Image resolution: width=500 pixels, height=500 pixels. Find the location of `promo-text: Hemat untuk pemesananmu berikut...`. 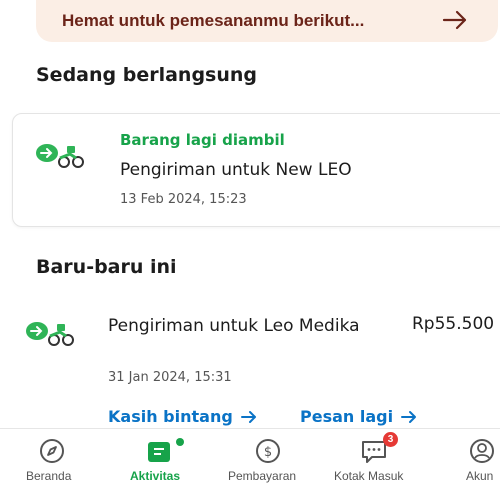

promo-text: Hemat untuk pemesananmu berikut... is located at coordinates (213, 20).